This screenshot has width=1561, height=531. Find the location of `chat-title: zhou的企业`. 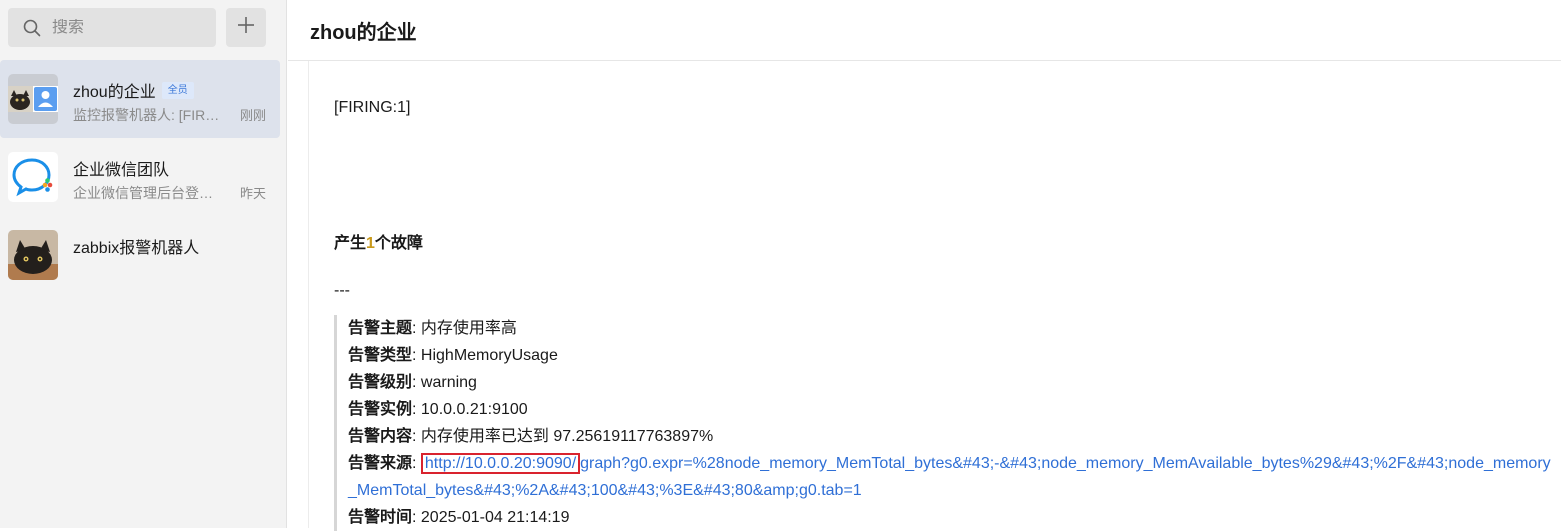

chat-title: zhou的企业 is located at coordinates (363, 32).